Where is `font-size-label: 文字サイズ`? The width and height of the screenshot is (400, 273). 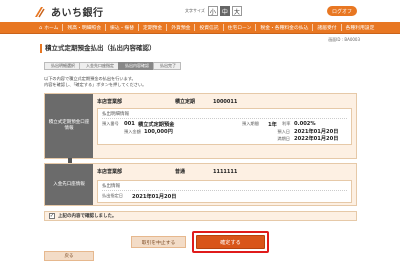
font-size-label: 文字サイズ is located at coordinates (195, 10).